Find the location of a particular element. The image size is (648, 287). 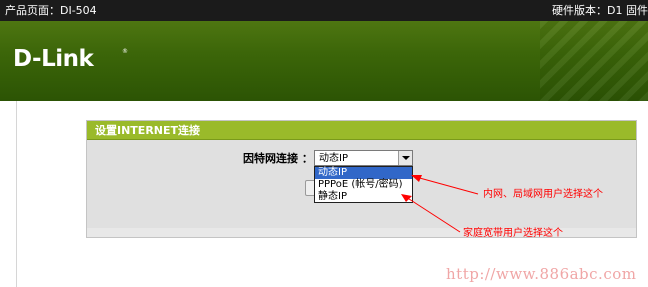

connection-type-dropdown-list: 动态IP PPPoE (帐号/密码) 静态IP is located at coordinates (363, 184).